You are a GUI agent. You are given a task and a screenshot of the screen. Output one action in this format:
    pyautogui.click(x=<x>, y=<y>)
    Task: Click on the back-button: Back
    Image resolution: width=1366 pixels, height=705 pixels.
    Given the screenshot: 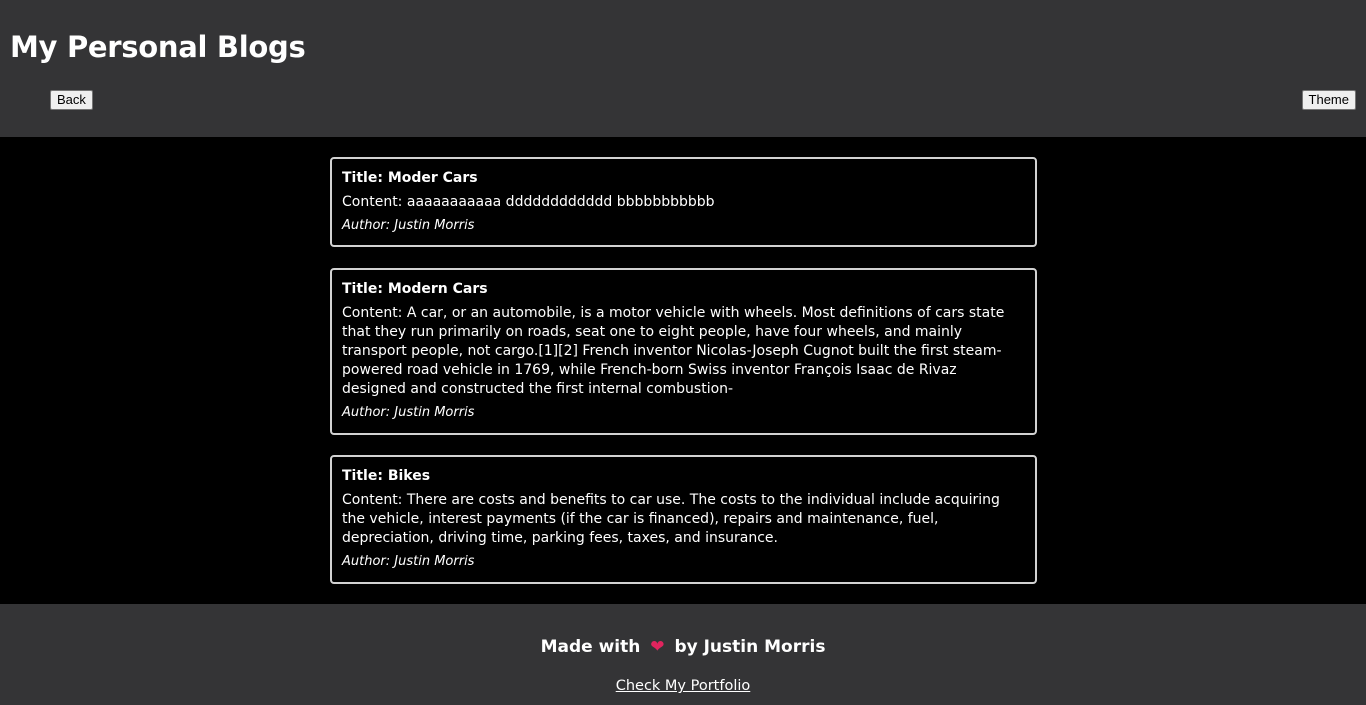 What is the action you would take?
    pyautogui.click(x=71, y=100)
    